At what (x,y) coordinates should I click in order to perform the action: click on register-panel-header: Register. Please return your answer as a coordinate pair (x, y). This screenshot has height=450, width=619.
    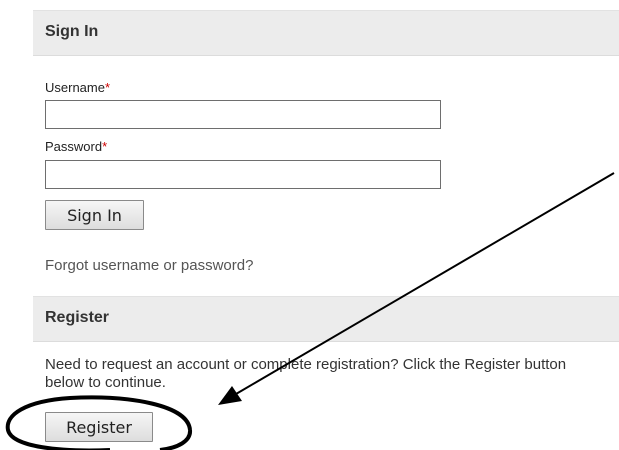
    Looking at the image, I should click on (326, 319).